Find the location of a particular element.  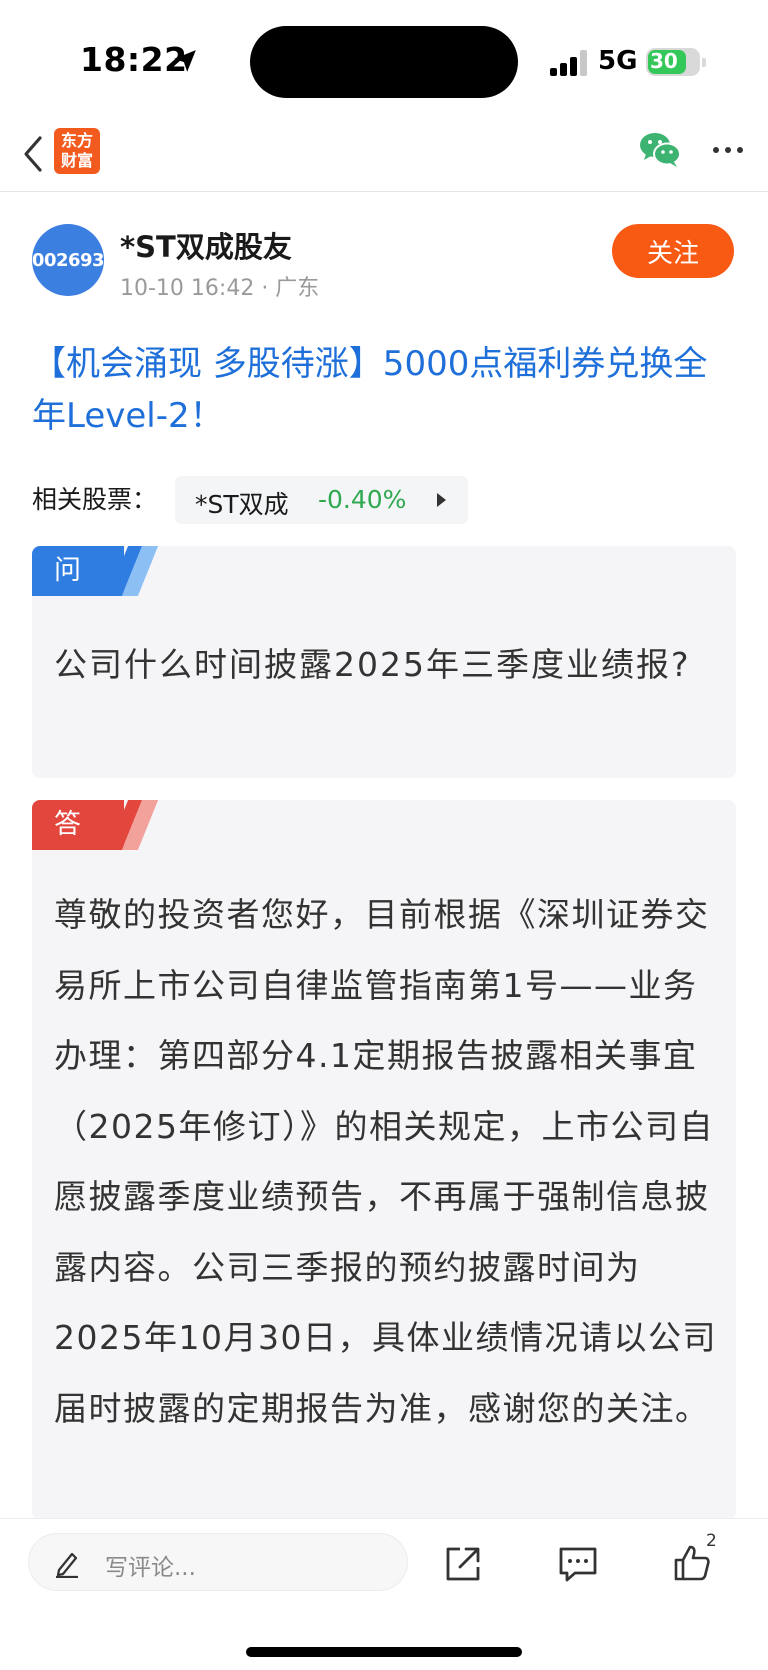

home-indicator is located at coordinates (384, 1652).